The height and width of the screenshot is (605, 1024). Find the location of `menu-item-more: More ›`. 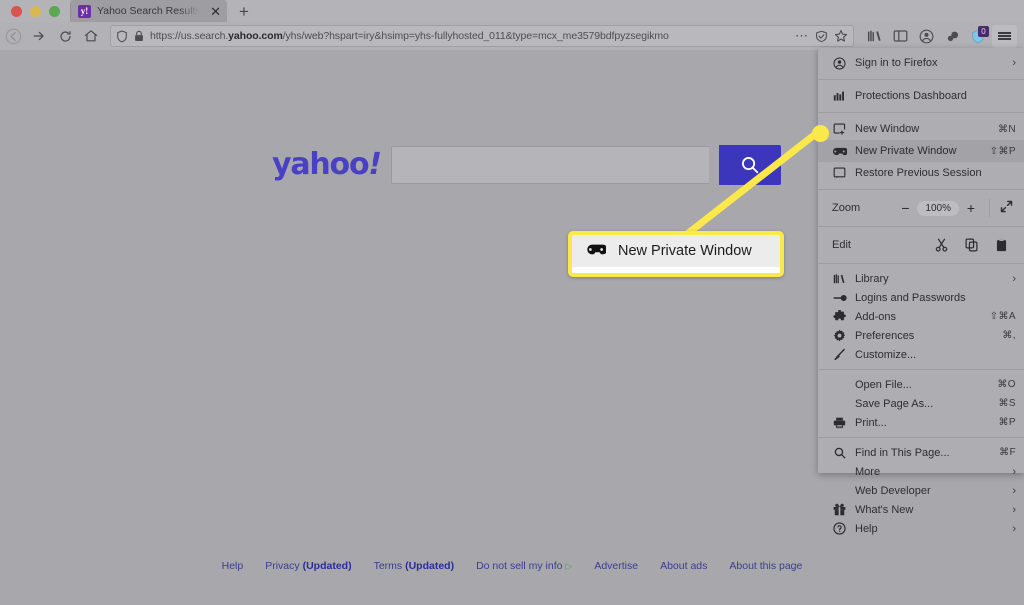

menu-item-more: More › is located at coordinates (921, 471).